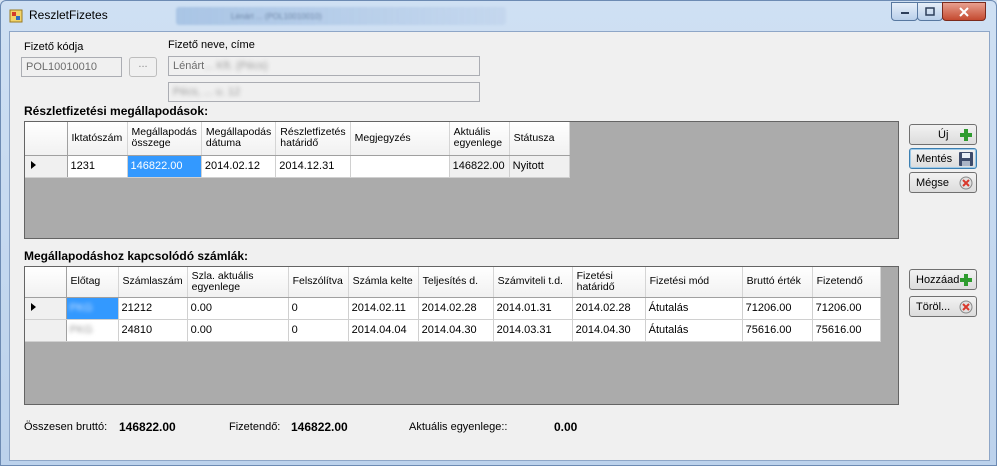 The width and height of the screenshot is (997, 466). What do you see at coordinates (68, 15) in the screenshot?
I see `window-title: ReszletFizetes` at bounding box center [68, 15].